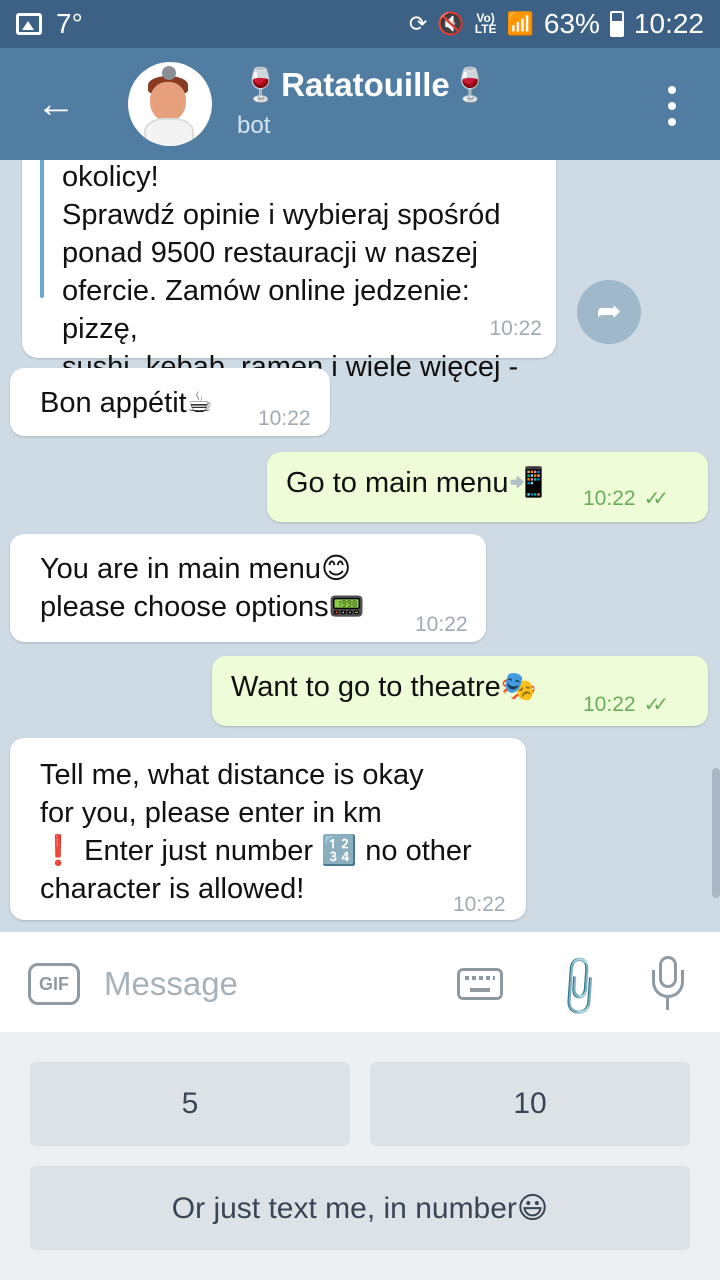 Image resolution: width=720 pixels, height=1280 pixels. I want to click on microphone-icon, so click(668, 984).